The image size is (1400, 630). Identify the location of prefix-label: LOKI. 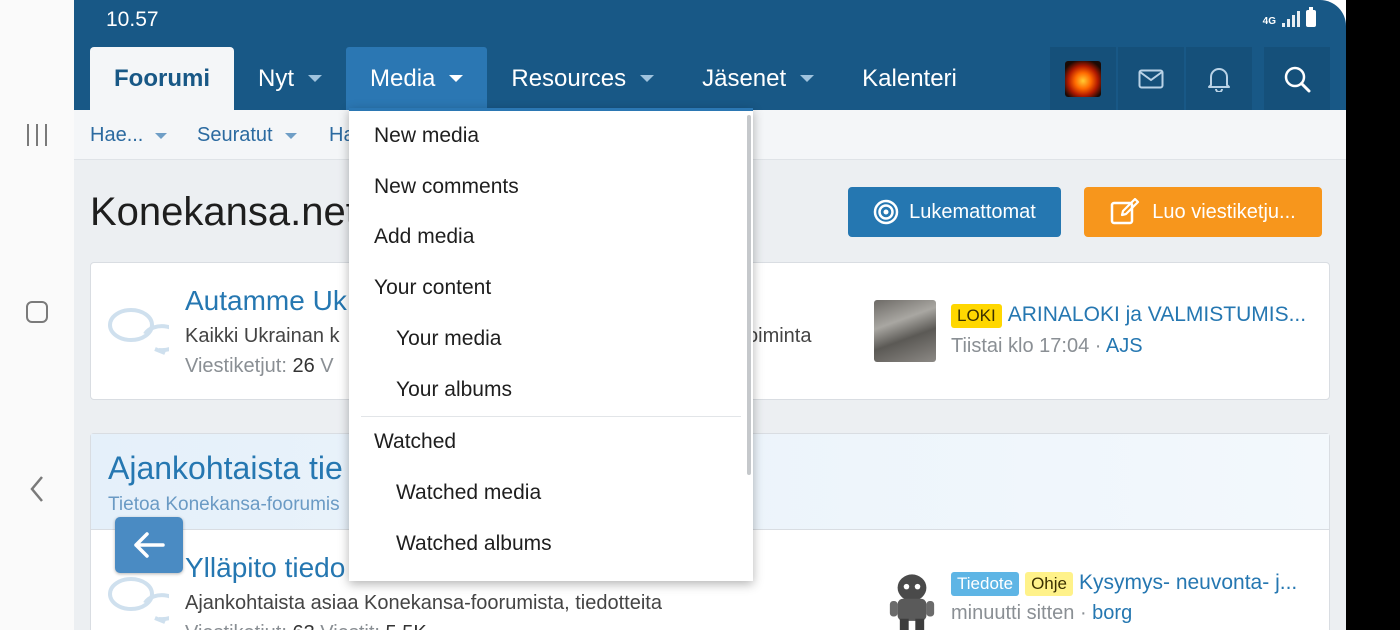
(976, 316).